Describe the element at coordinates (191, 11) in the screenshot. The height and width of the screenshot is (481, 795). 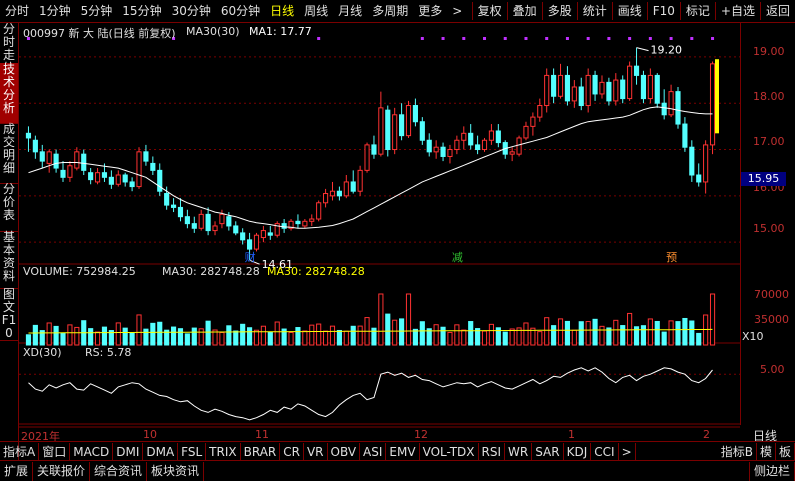
I see `period-tab-4: 30分钟` at that location.